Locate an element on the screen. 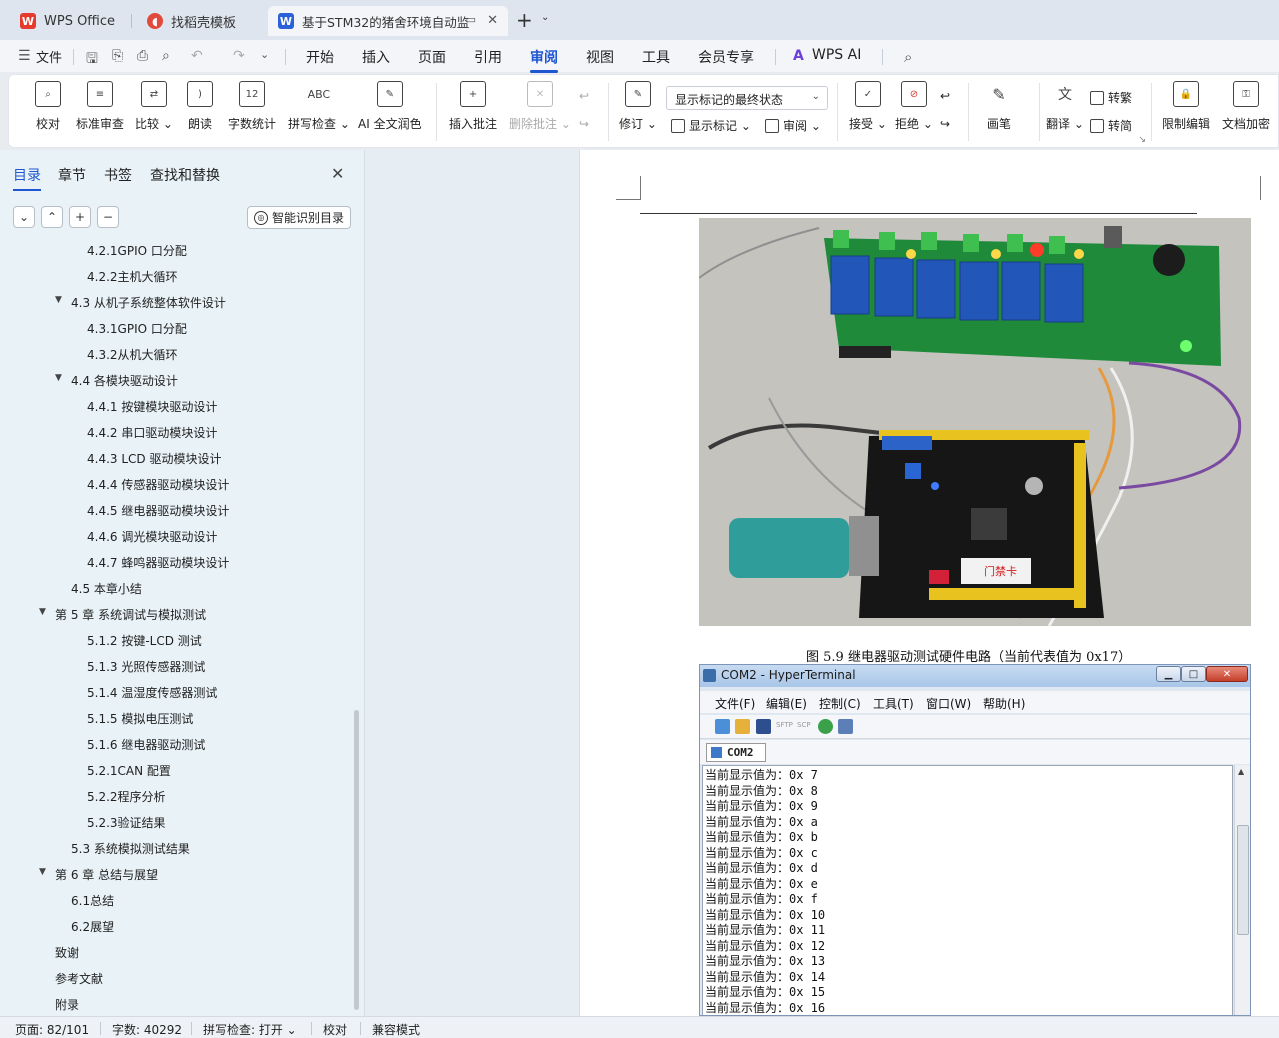 The width and height of the screenshot is (1279, 1038). review-pane-button: 审阅 ⌄ is located at coordinates (793, 125).